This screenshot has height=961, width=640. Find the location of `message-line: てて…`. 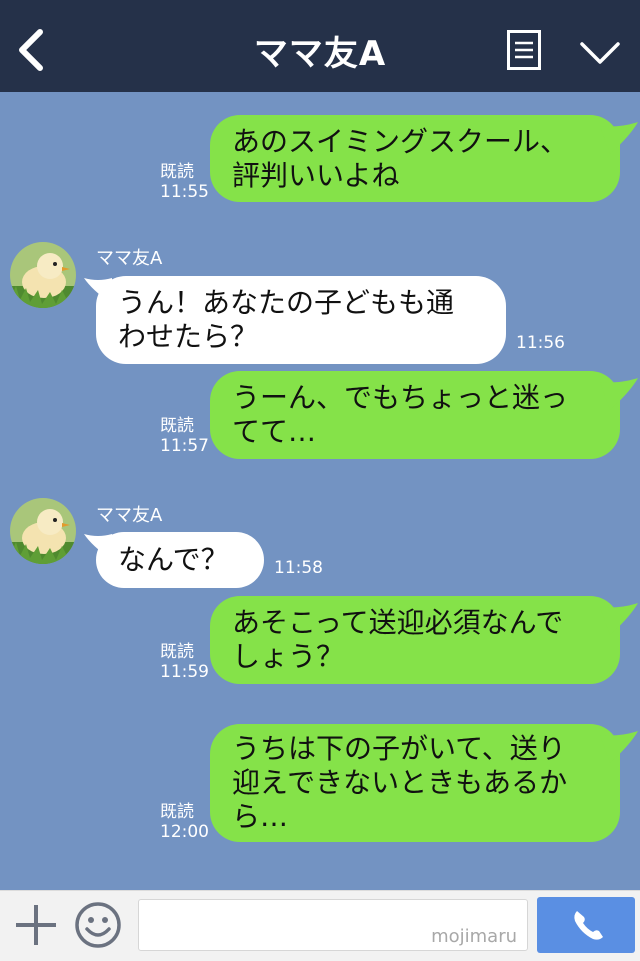

message-line: てて… is located at coordinates (274, 431).